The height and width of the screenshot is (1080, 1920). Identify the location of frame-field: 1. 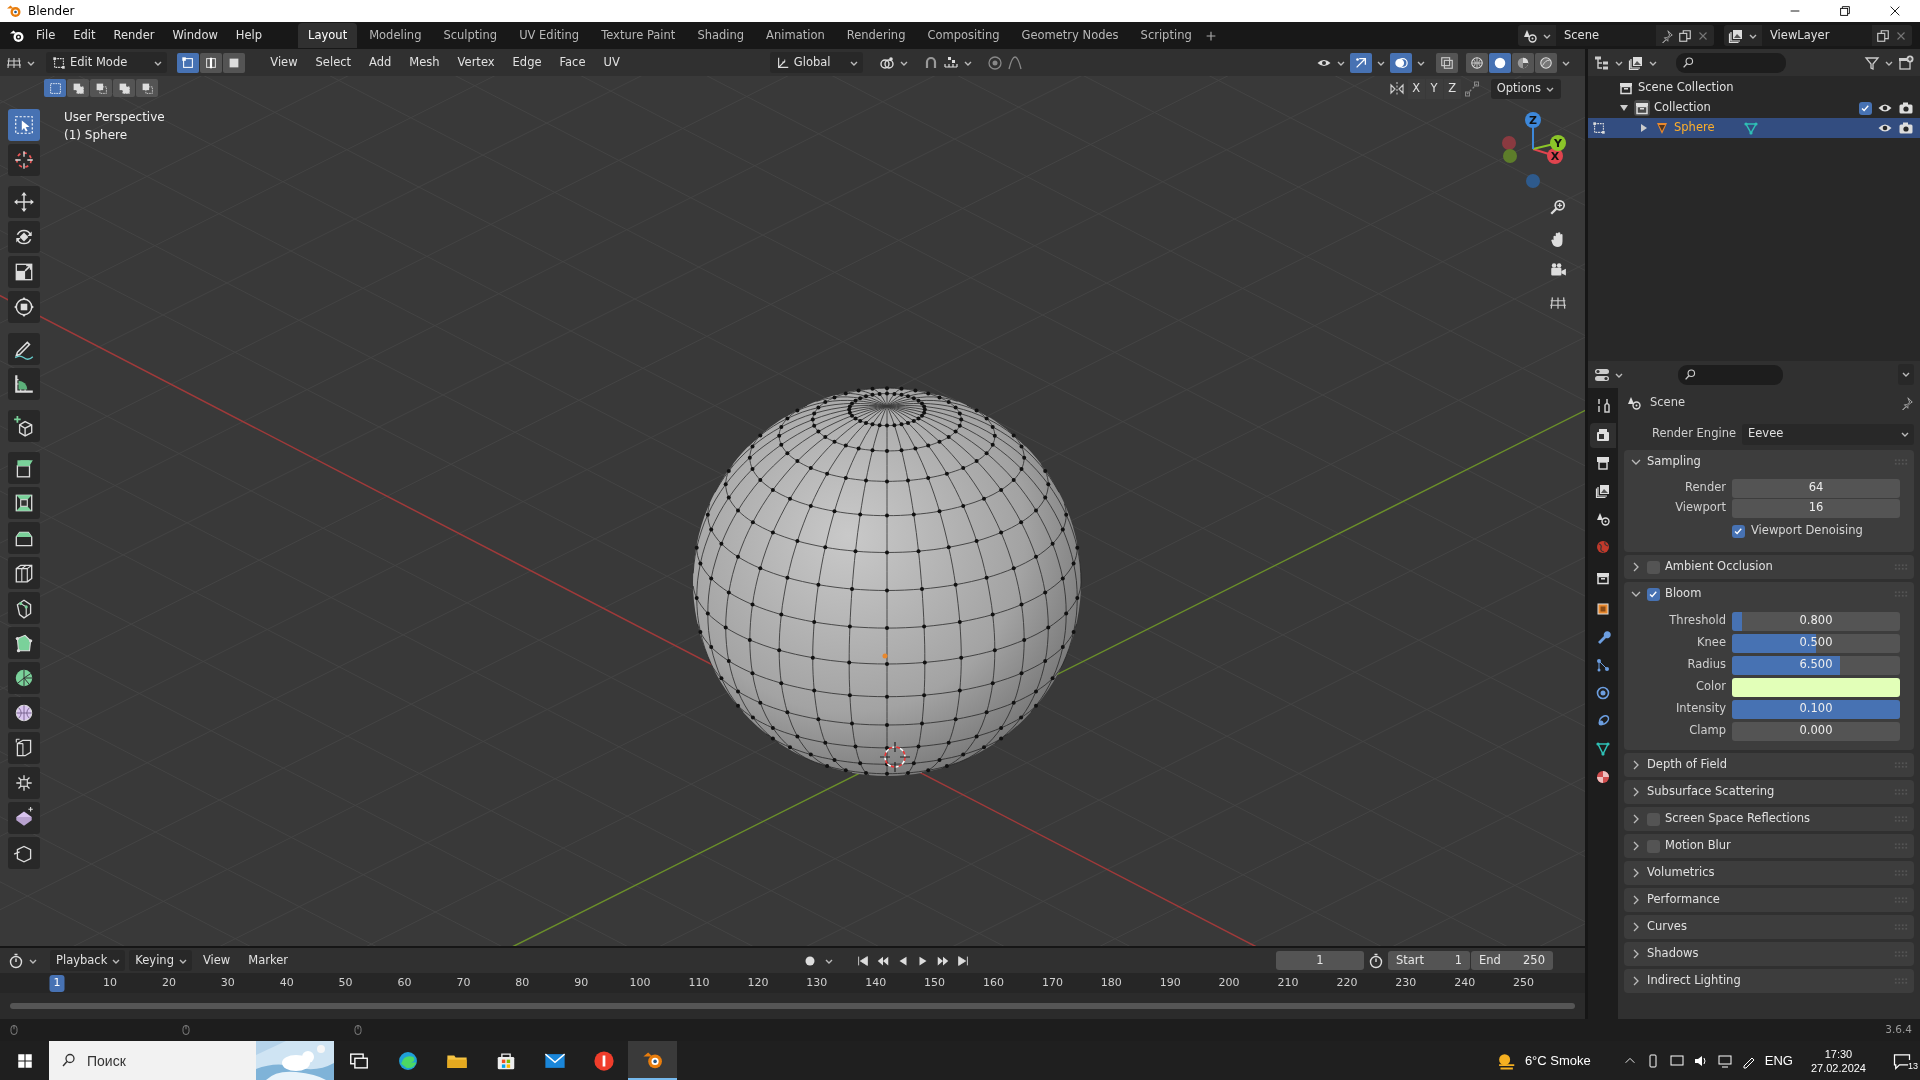
(1320, 960).